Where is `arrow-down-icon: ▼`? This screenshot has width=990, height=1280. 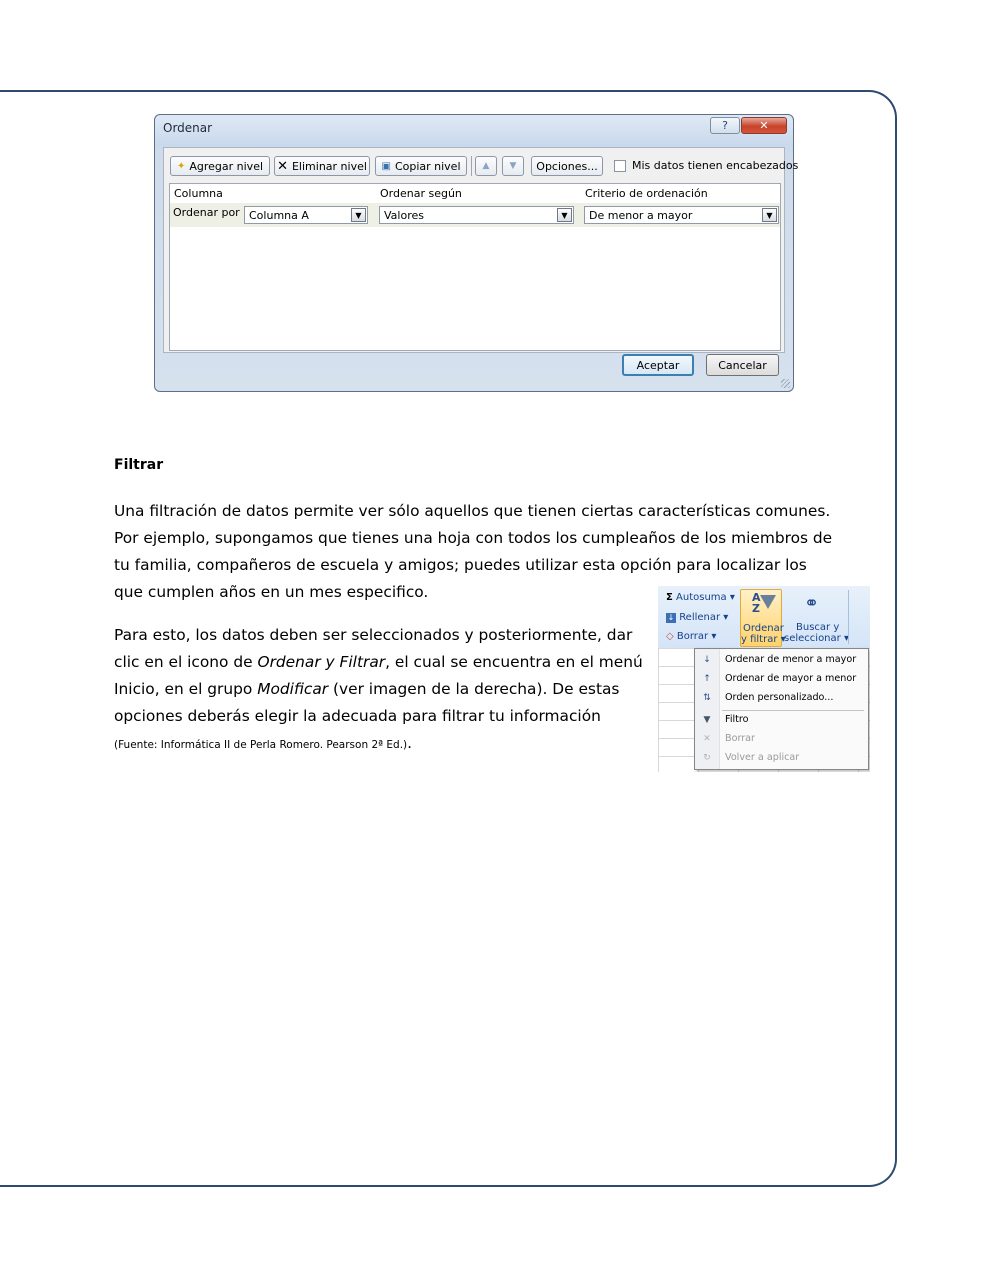 arrow-down-icon: ▼ is located at coordinates (513, 166).